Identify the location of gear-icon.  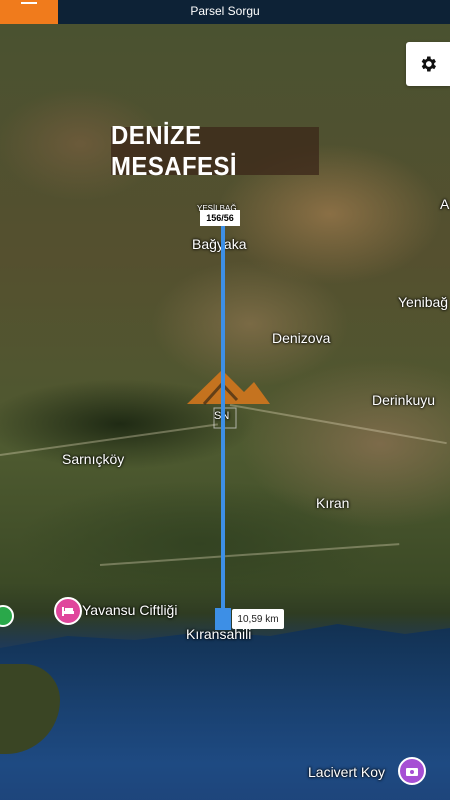
(428, 64).